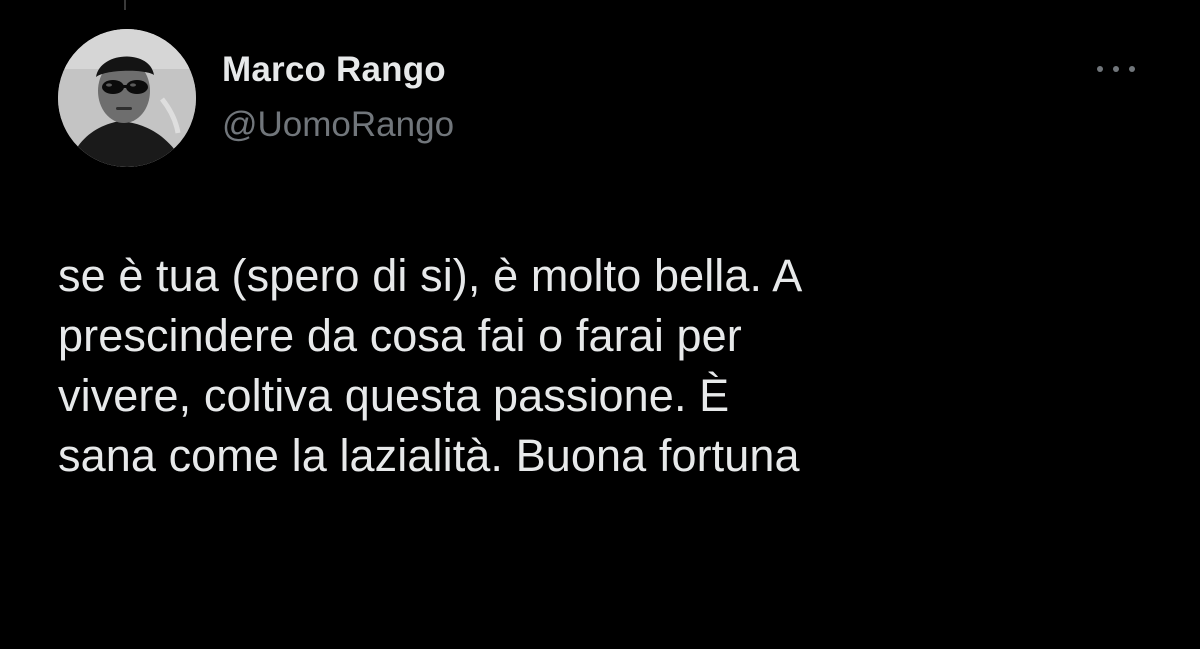  I want to click on author-handle: @UomoRango, so click(338, 125).